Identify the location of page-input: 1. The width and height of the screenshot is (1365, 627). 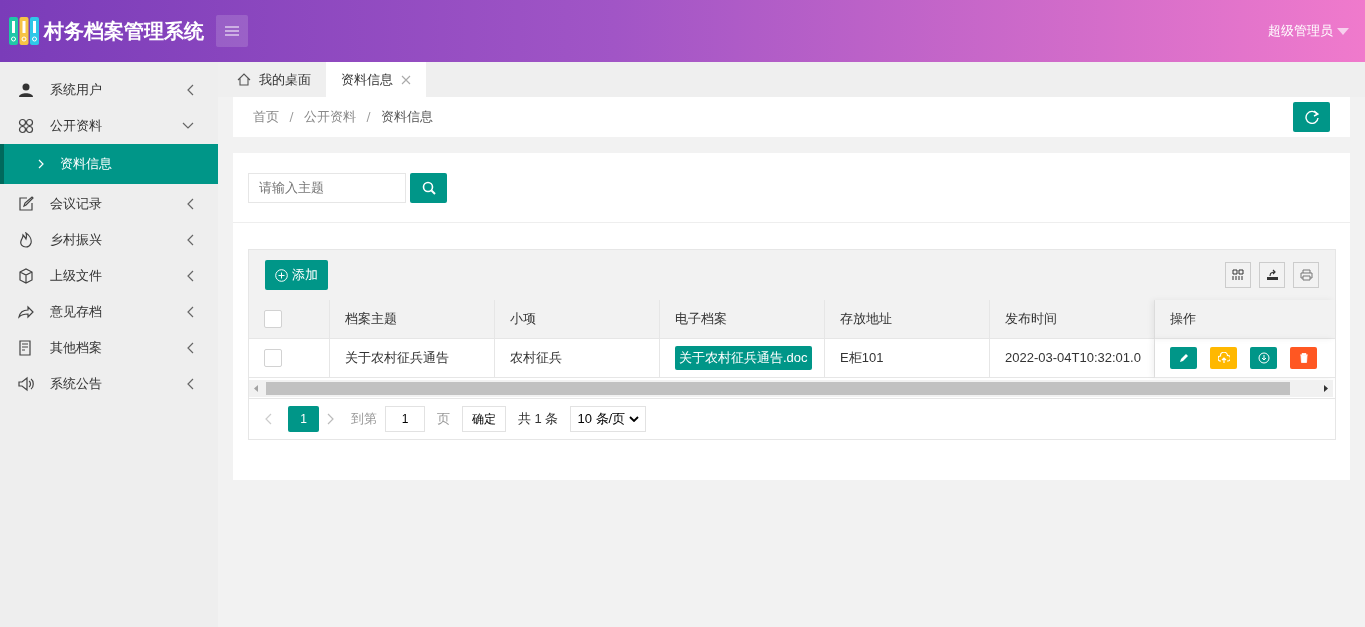
(405, 418).